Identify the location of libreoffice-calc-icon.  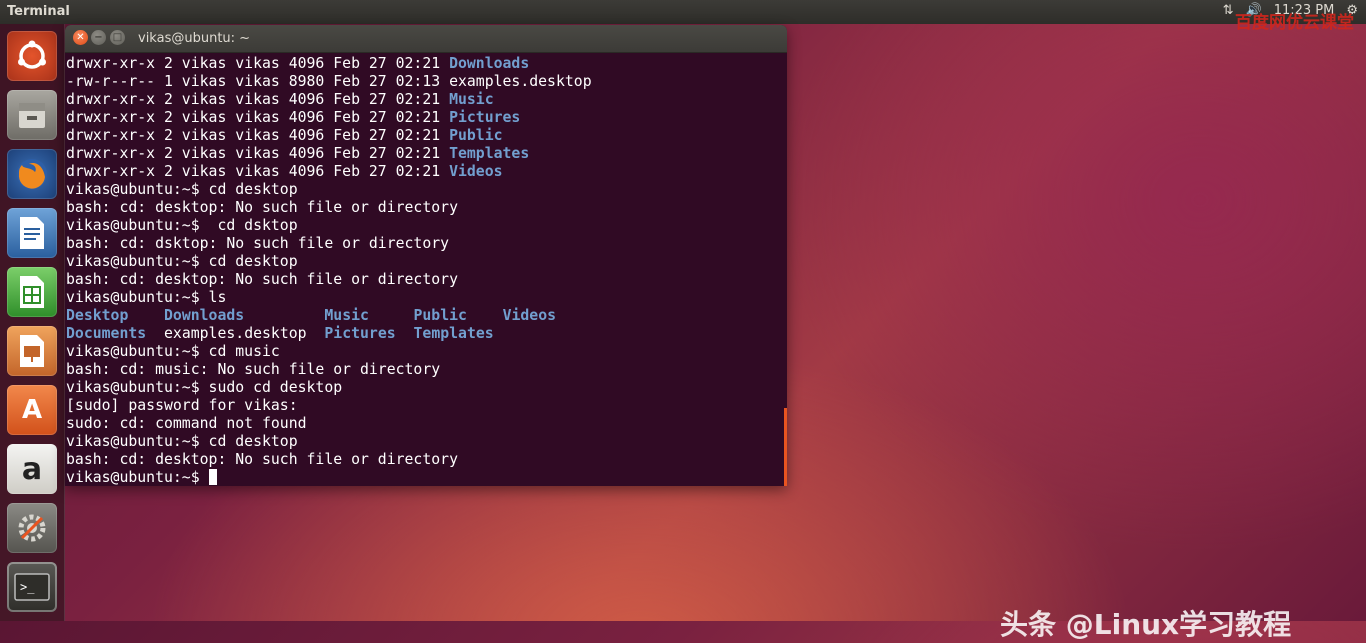
(32, 292).